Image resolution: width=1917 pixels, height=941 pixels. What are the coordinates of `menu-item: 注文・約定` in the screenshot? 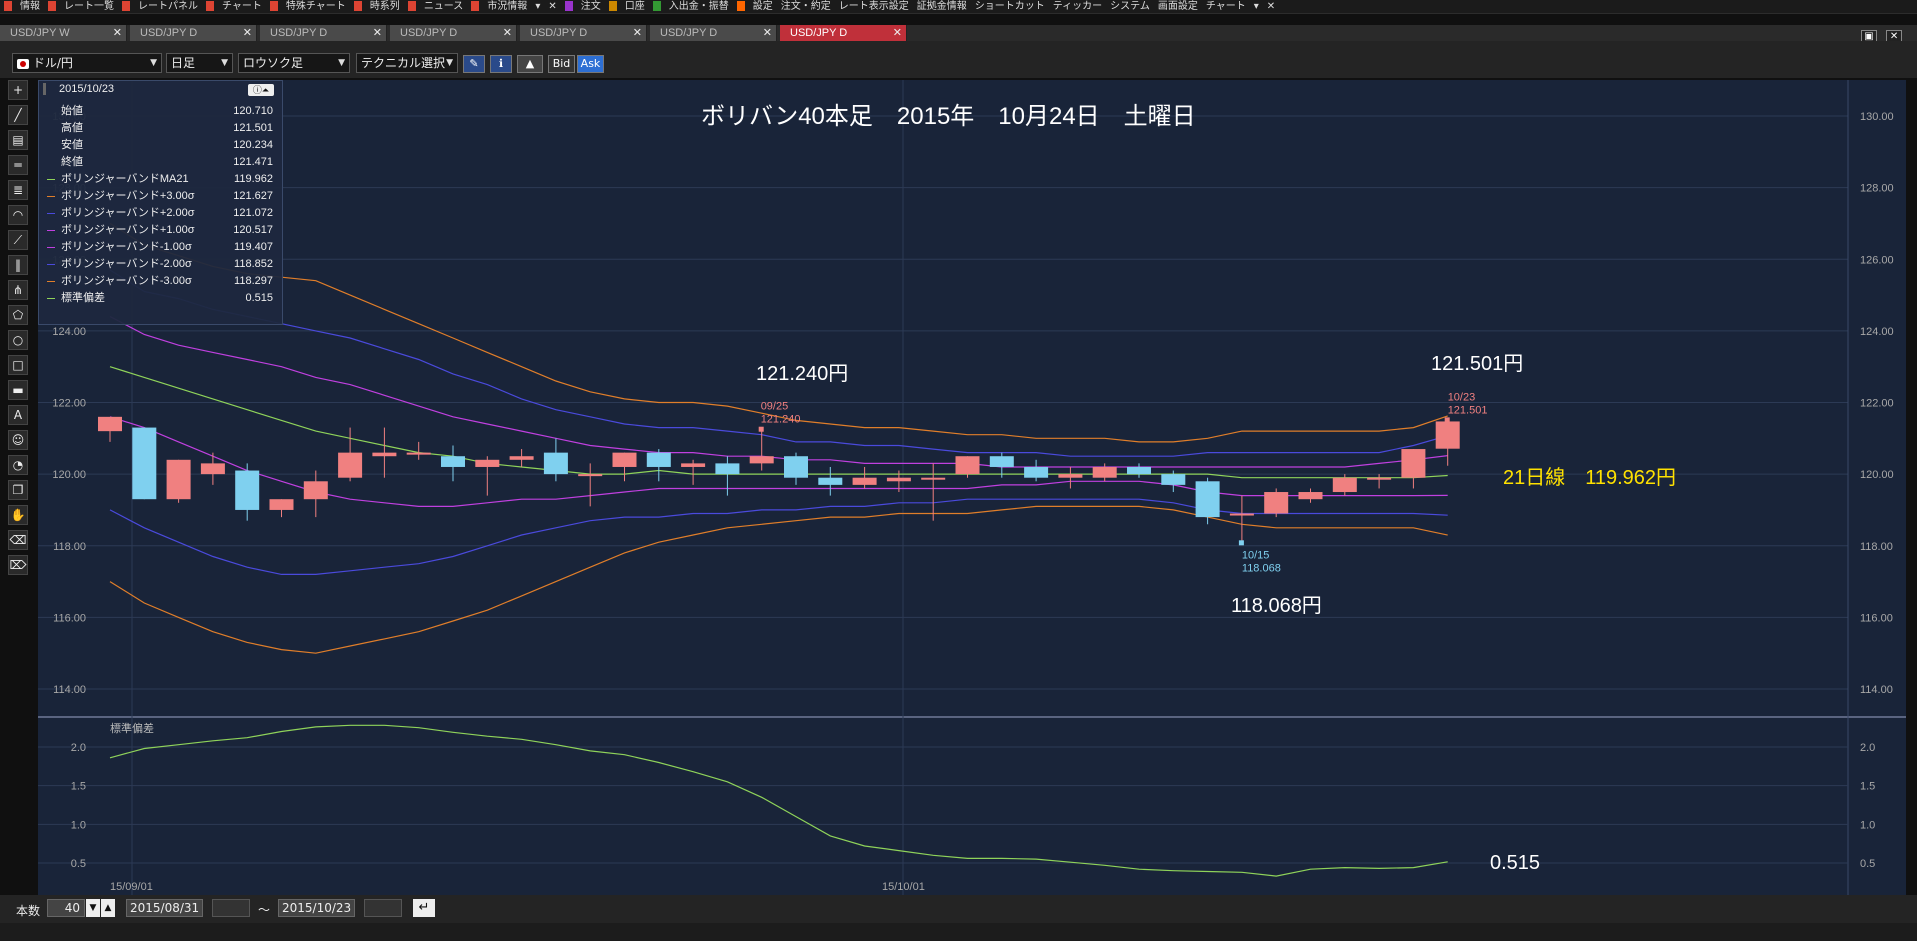 It's located at (806, 6).